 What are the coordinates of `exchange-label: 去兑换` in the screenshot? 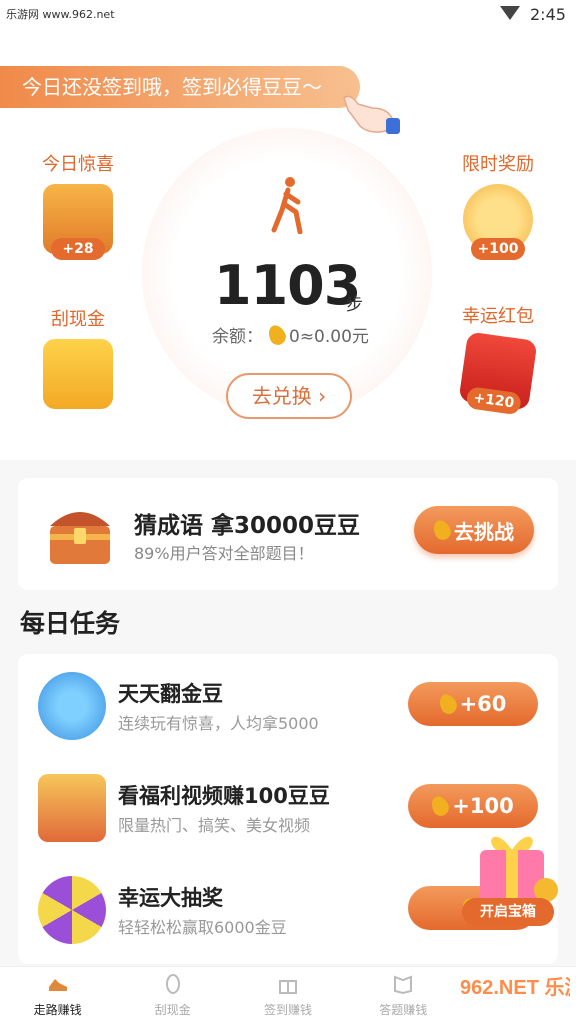 It's located at (281, 396).